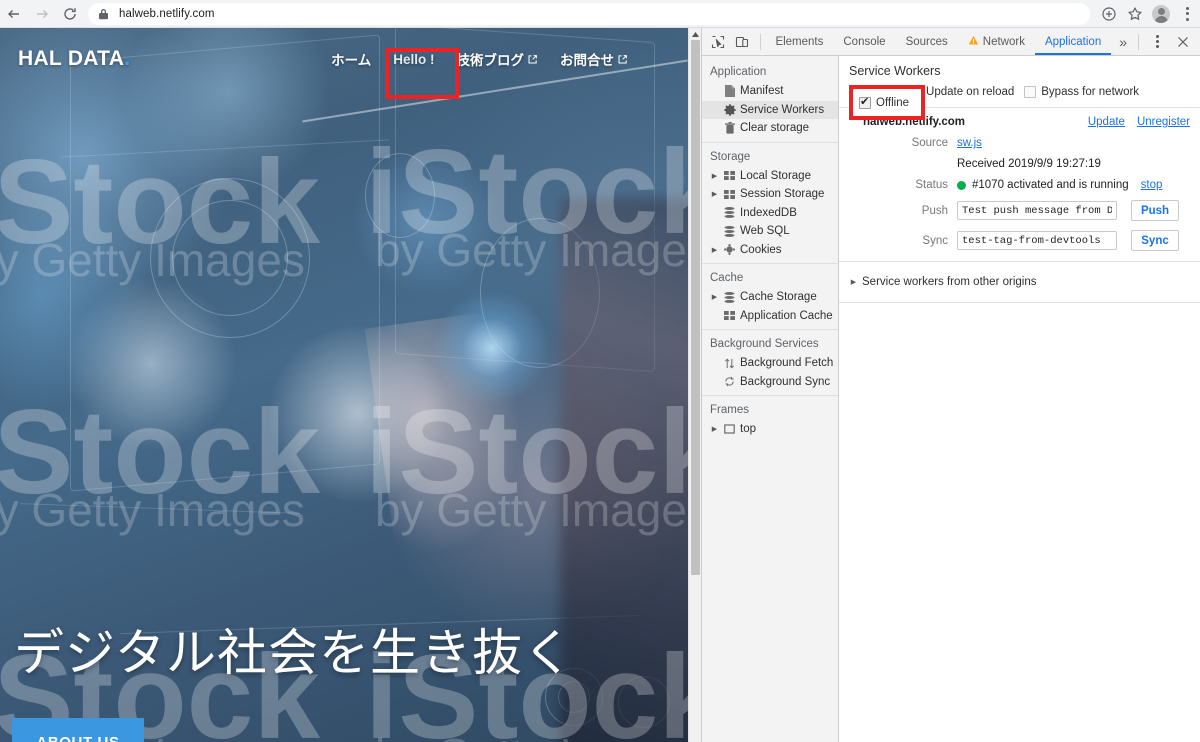 Image resolution: width=1200 pixels, height=742 pixels. I want to click on sidebar-item-clear-storage: ▶ Clear storage, so click(770, 128).